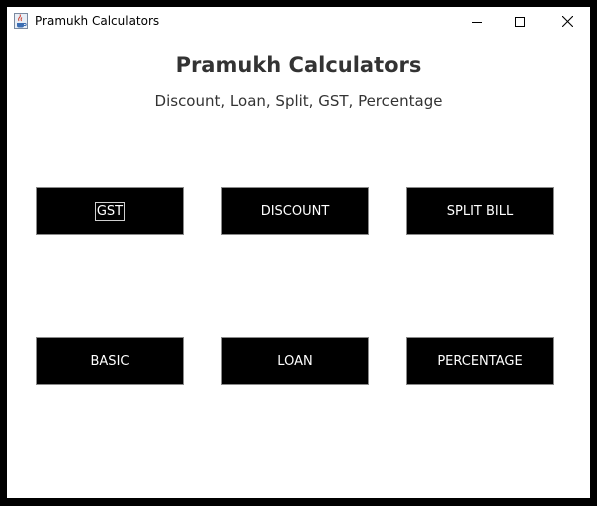  I want to click on discount-button-label: DISCOUNT, so click(295, 211).